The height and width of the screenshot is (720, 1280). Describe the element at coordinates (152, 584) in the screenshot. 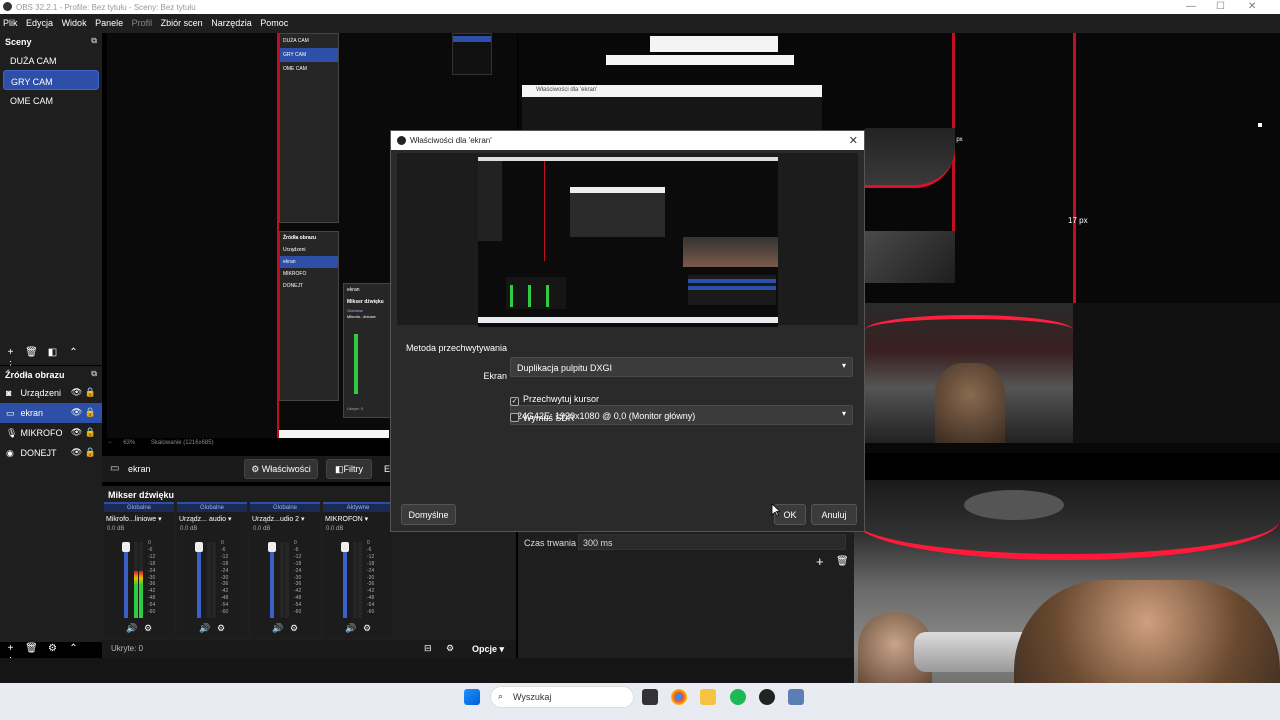

I see `meter-tick: -36` at that location.